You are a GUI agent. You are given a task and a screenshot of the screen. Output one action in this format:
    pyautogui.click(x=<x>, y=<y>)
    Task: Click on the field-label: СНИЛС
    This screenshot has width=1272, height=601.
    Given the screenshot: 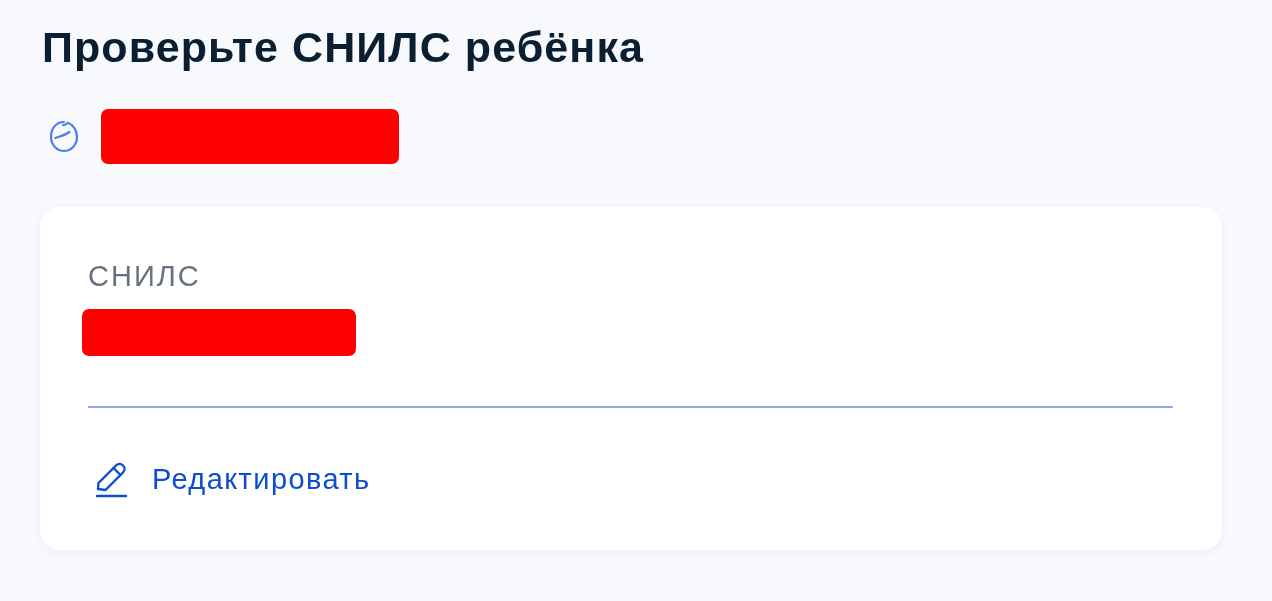 What is the action you would take?
    pyautogui.click(x=144, y=276)
    